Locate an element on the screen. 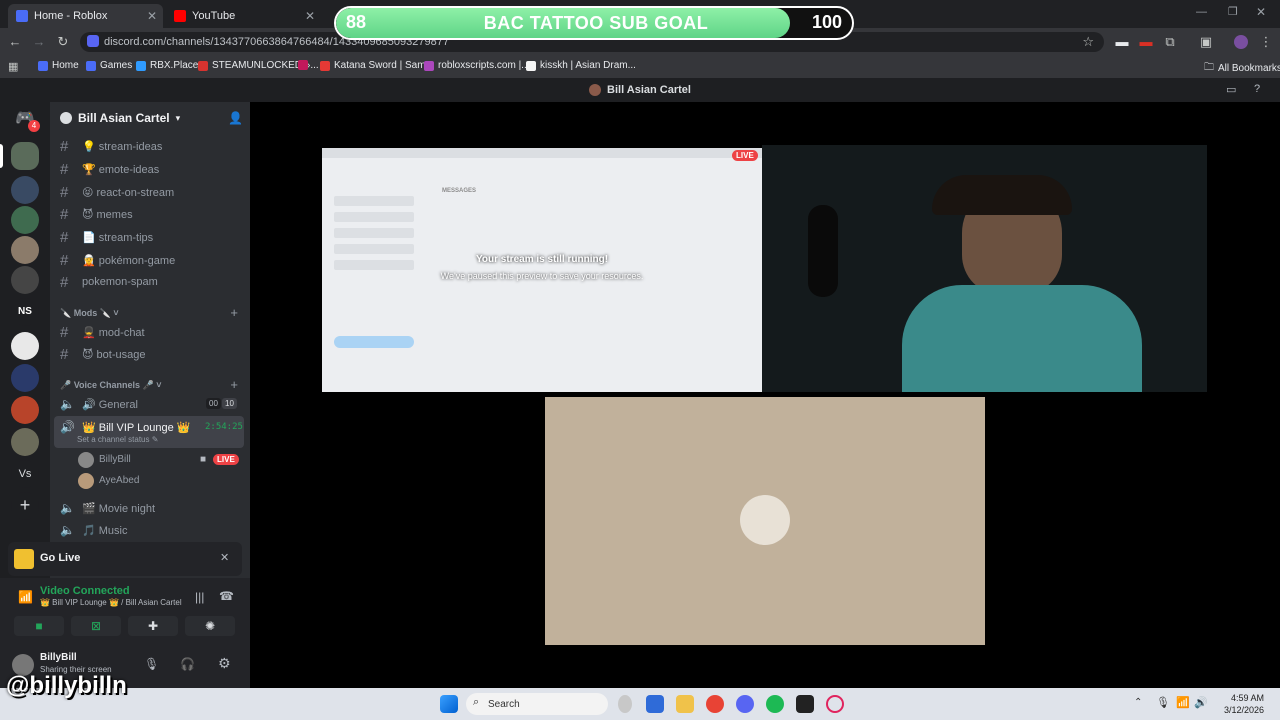 The width and height of the screenshot is (1280, 720). channel-bot-usage: # 😈 bot-usage is located at coordinates (102, 354).